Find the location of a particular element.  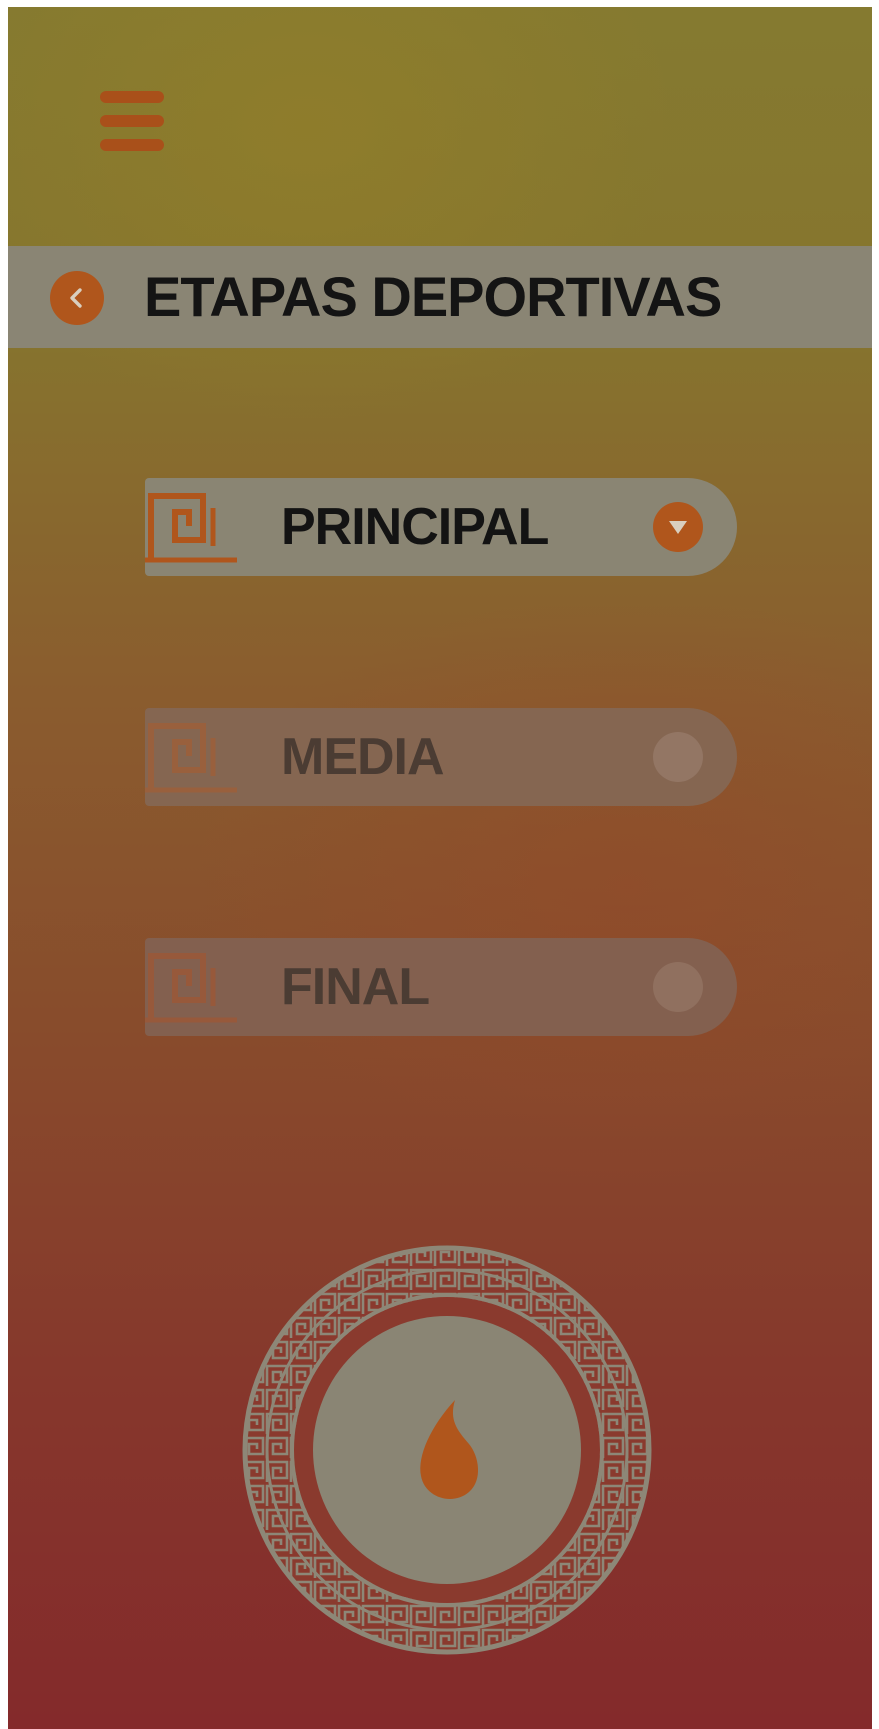

chevron-left-icon is located at coordinates (76, 298).